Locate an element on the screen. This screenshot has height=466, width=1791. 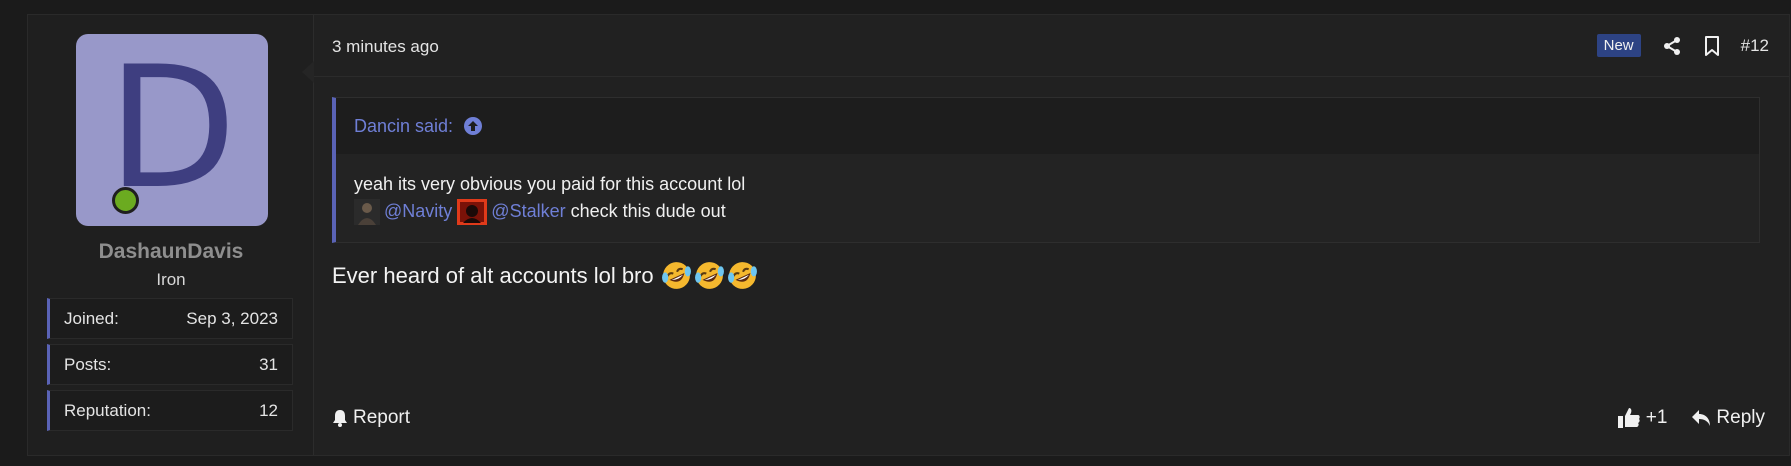
like-count: +1 is located at coordinates (1656, 417).